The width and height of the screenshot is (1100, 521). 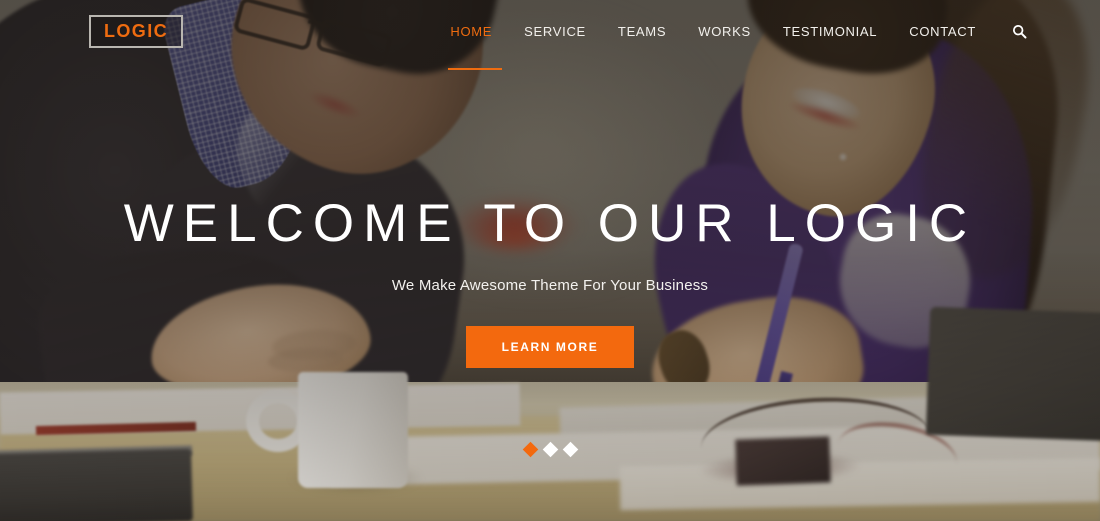 I want to click on logo-text: LOGIC, so click(x=136, y=30).